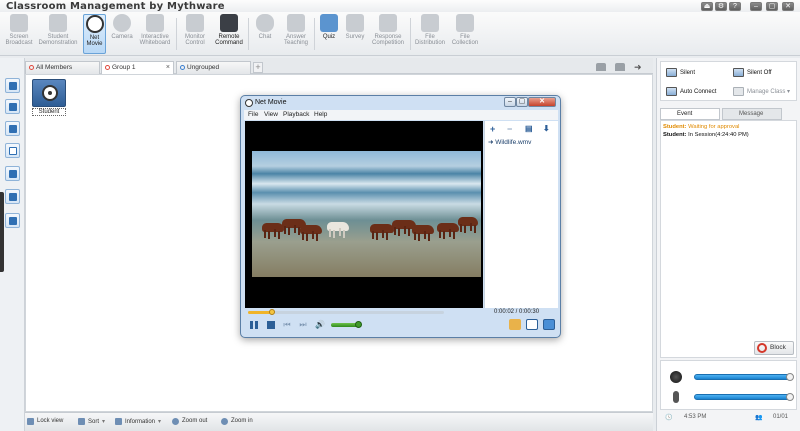  What do you see at coordinates (690, 114) in the screenshot?
I see `tab-event: Event` at bounding box center [690, 114].